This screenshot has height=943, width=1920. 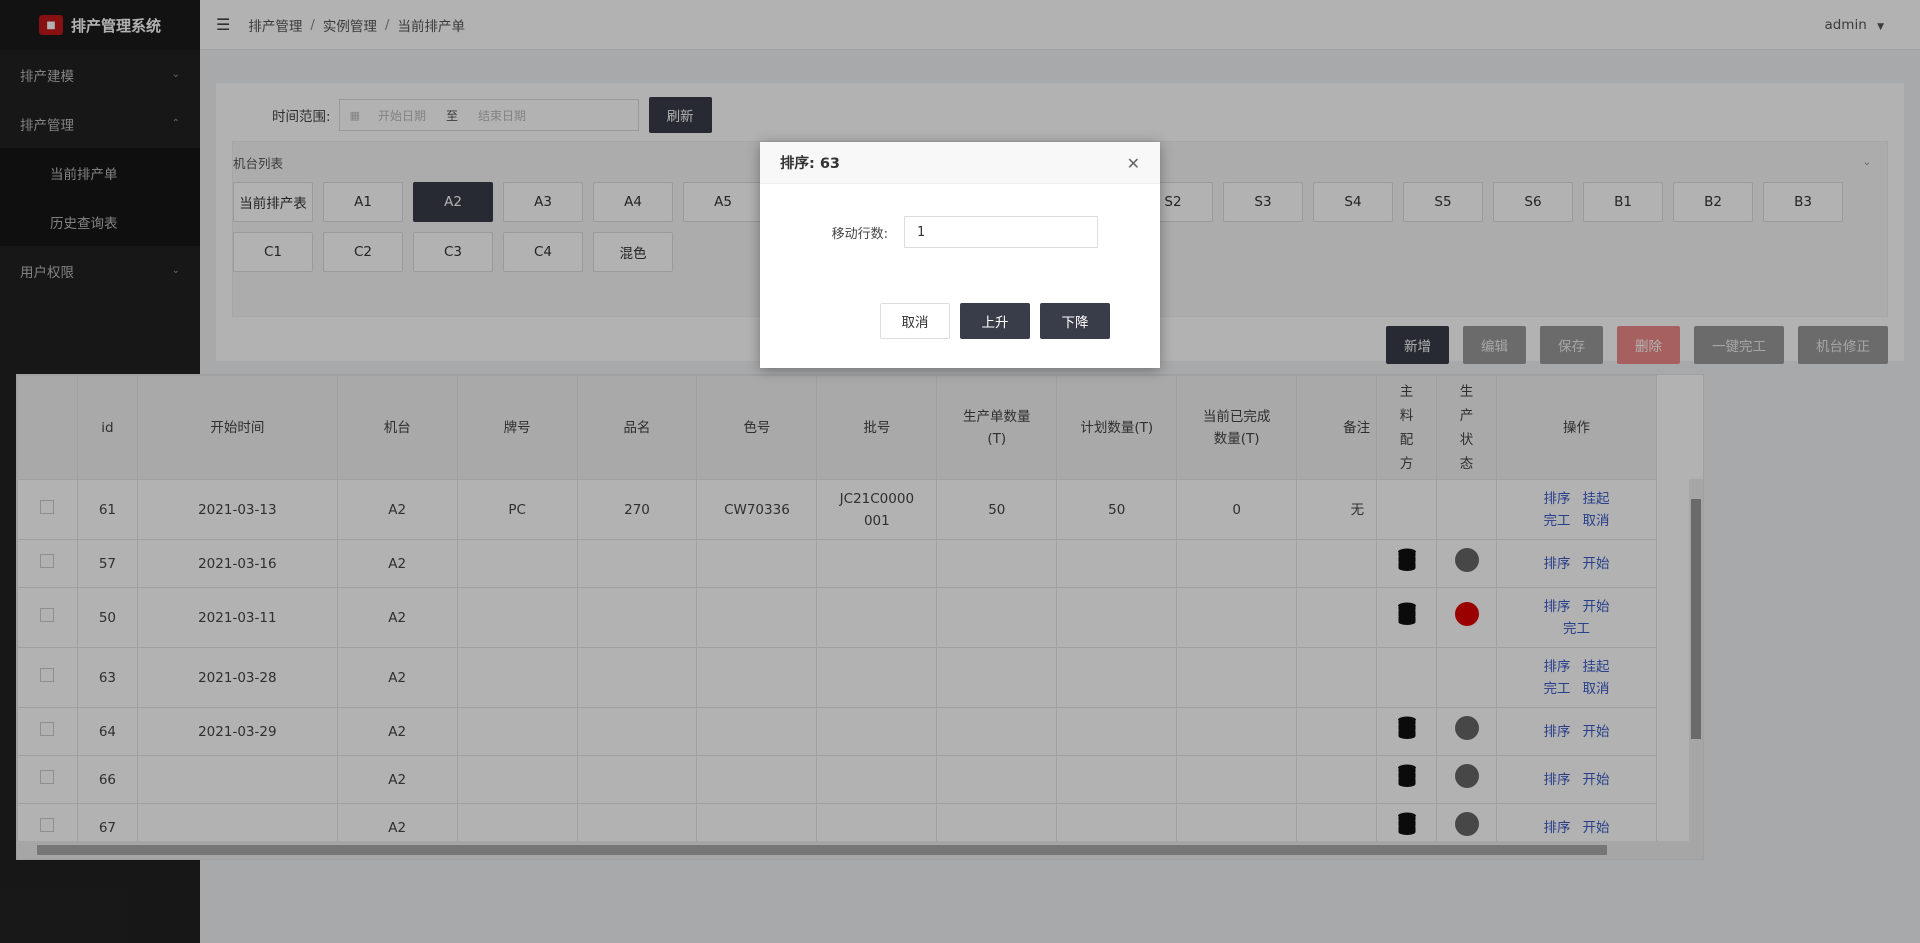 I want to click on sort-dialog: 排序: 63 ✕ 移动行数: 1 取消 上升 下降, so click(x=960, y=255).